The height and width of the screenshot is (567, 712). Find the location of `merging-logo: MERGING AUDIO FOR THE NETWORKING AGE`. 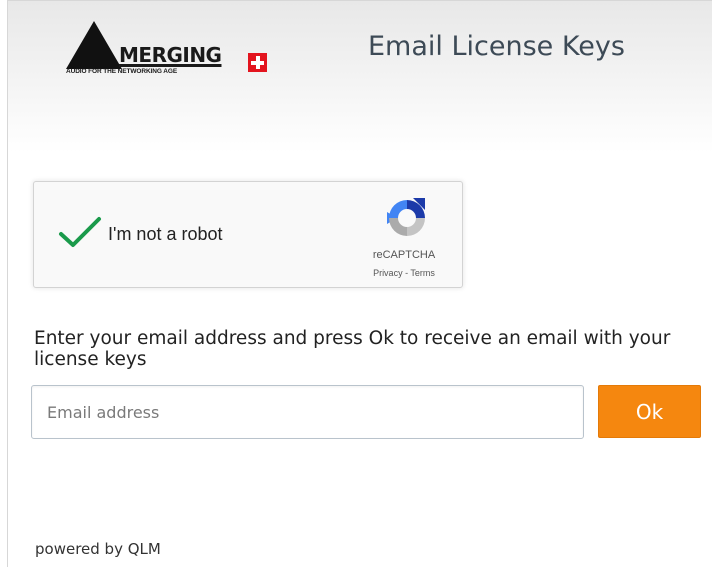

merging-logo: MERGING AUDIO FOR THE NETWORKING AGE is located at coordinates (169, 50).